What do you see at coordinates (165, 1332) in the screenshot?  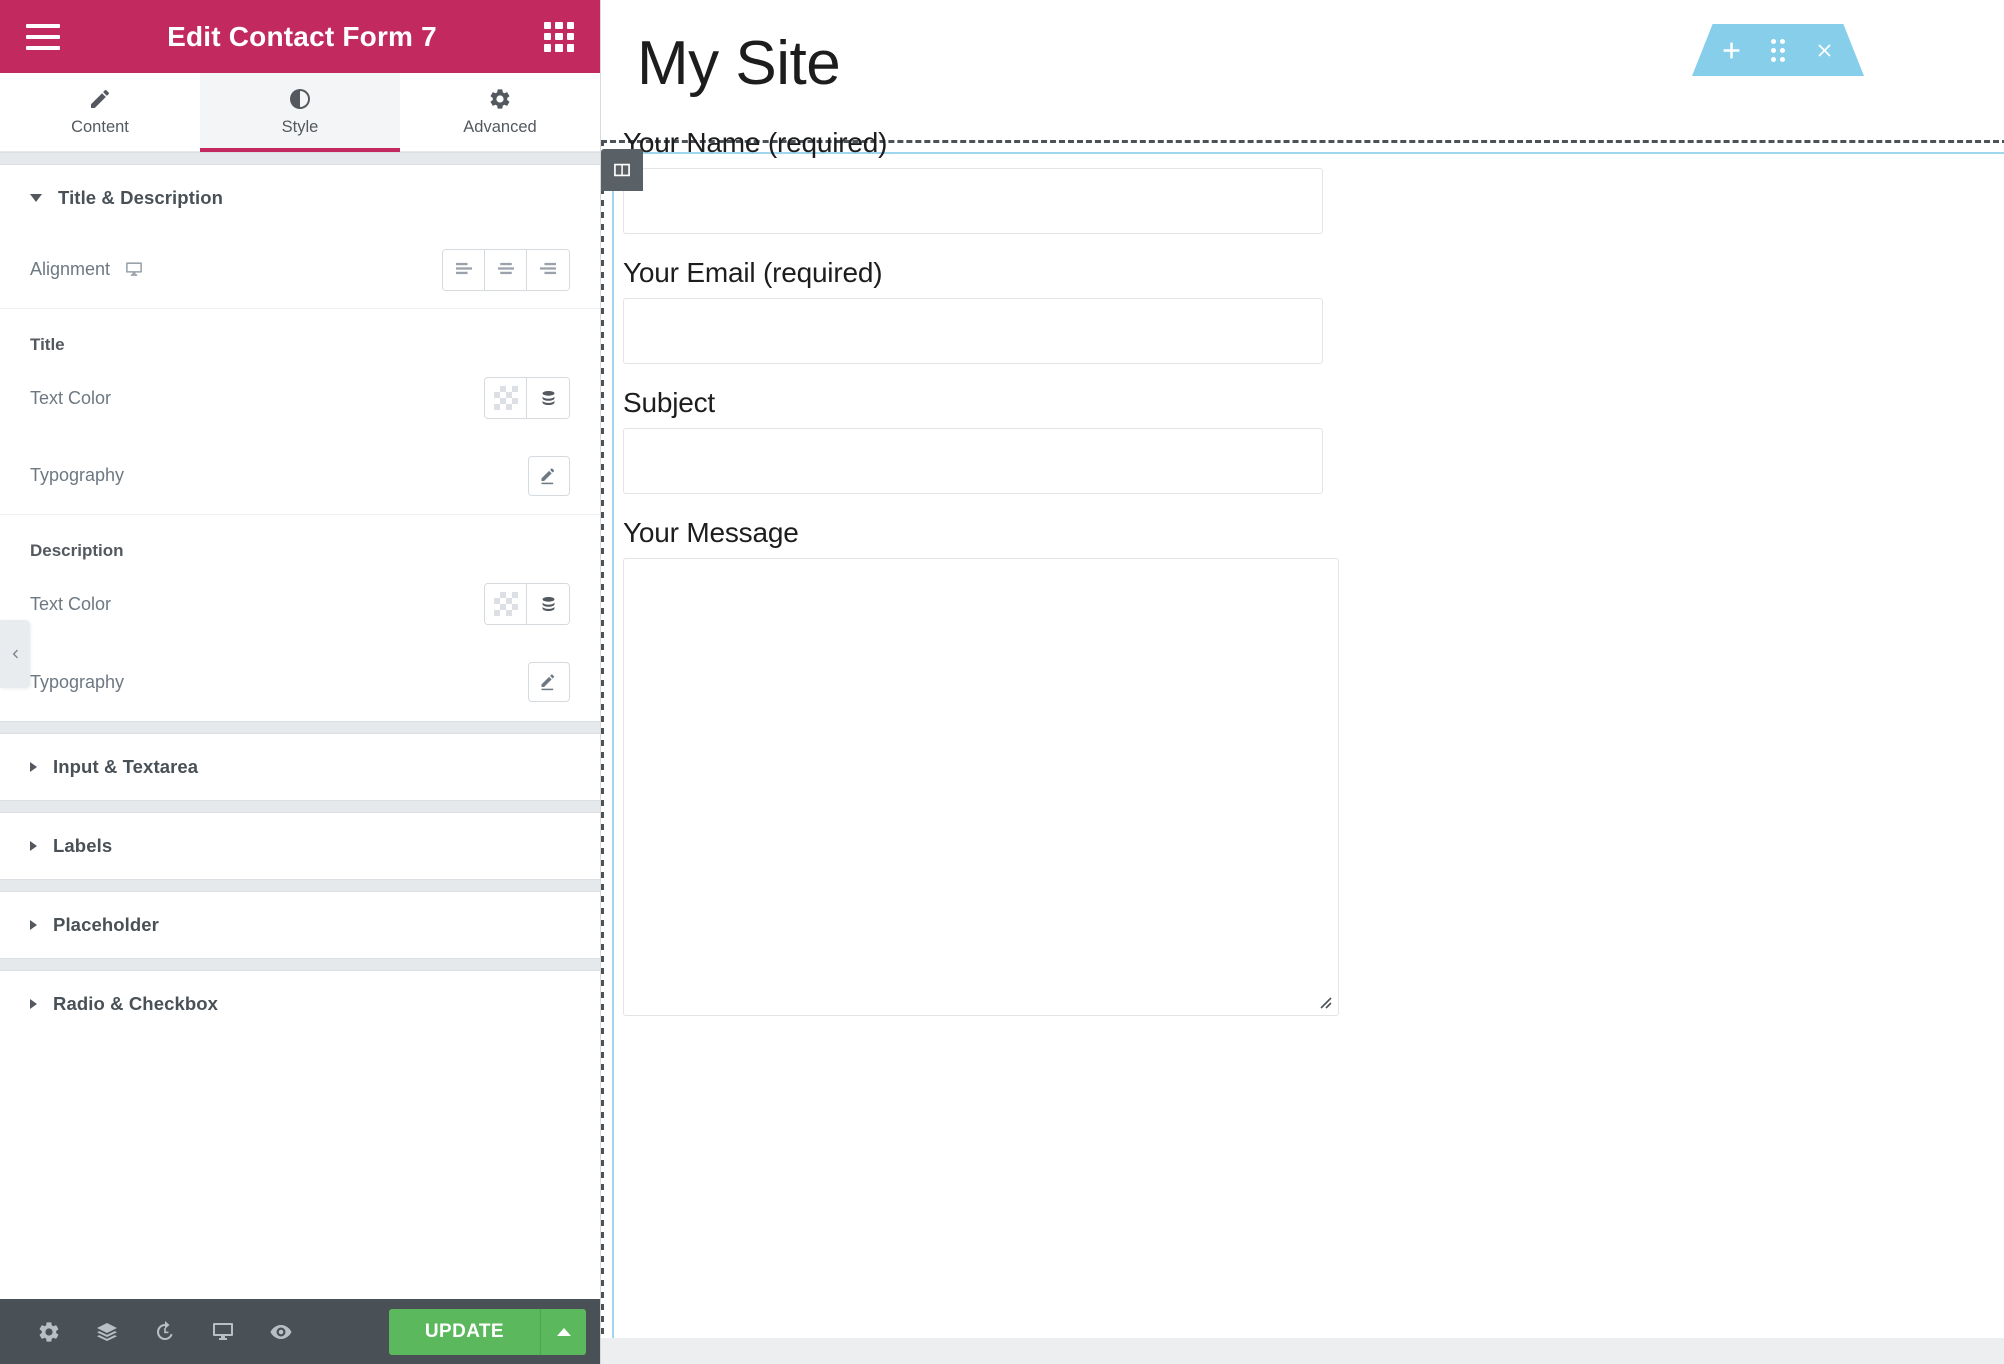 I see `history-clock-icon` at bounding box center [165, 1332].